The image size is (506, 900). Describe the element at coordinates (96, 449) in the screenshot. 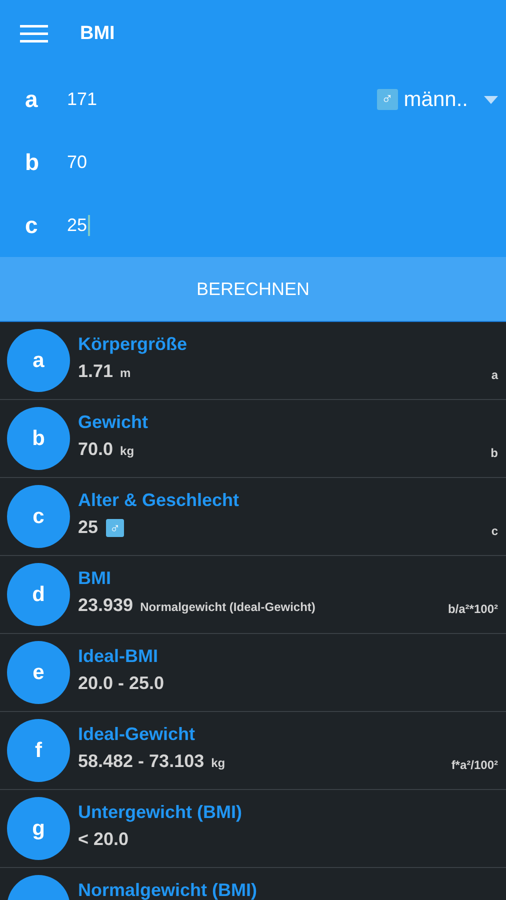

I see `result-value: 70.0` at that location.